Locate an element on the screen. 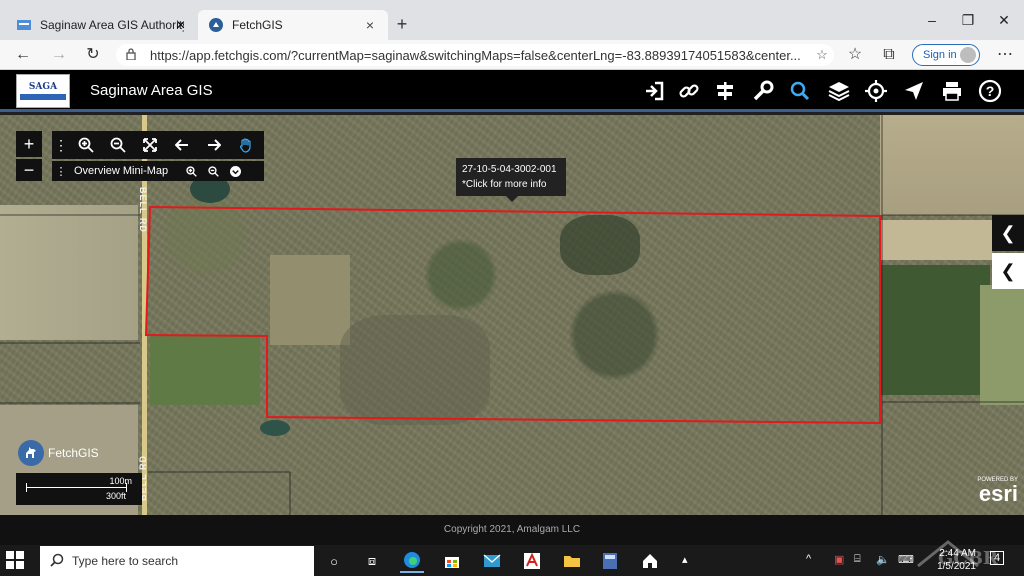  reload-icon: ↻ is located at coordinates (93, 55).